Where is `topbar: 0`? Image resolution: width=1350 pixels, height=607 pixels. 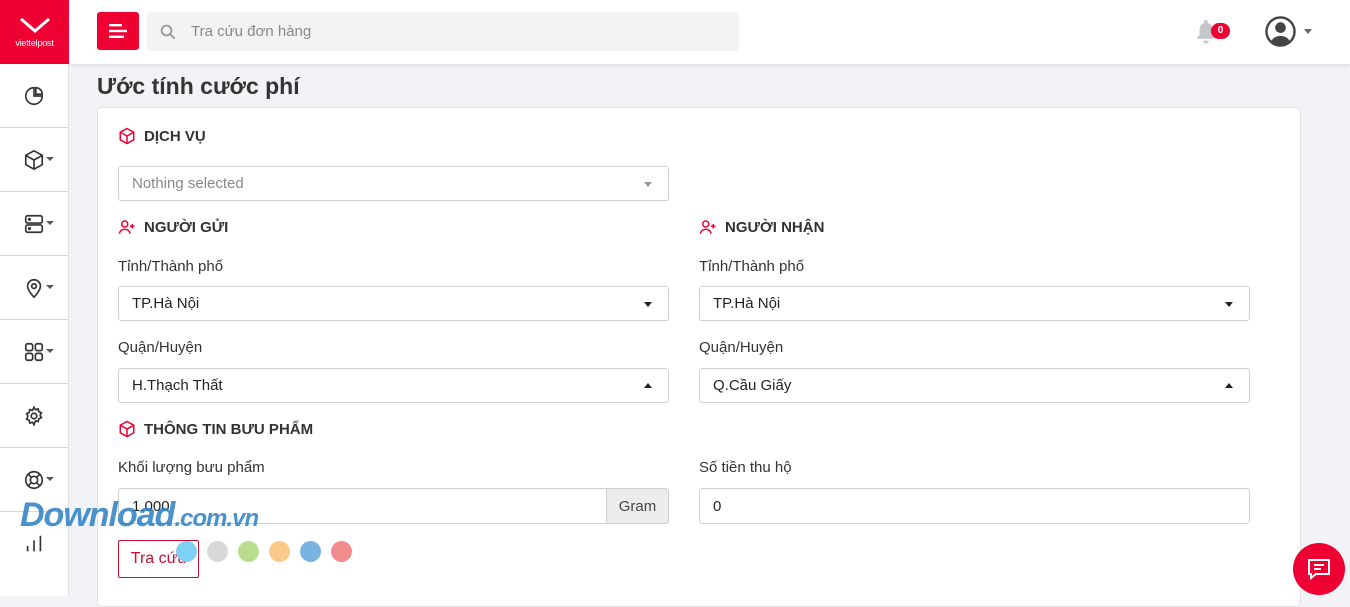 topbar: 0 is located at coordinates (709, 32).